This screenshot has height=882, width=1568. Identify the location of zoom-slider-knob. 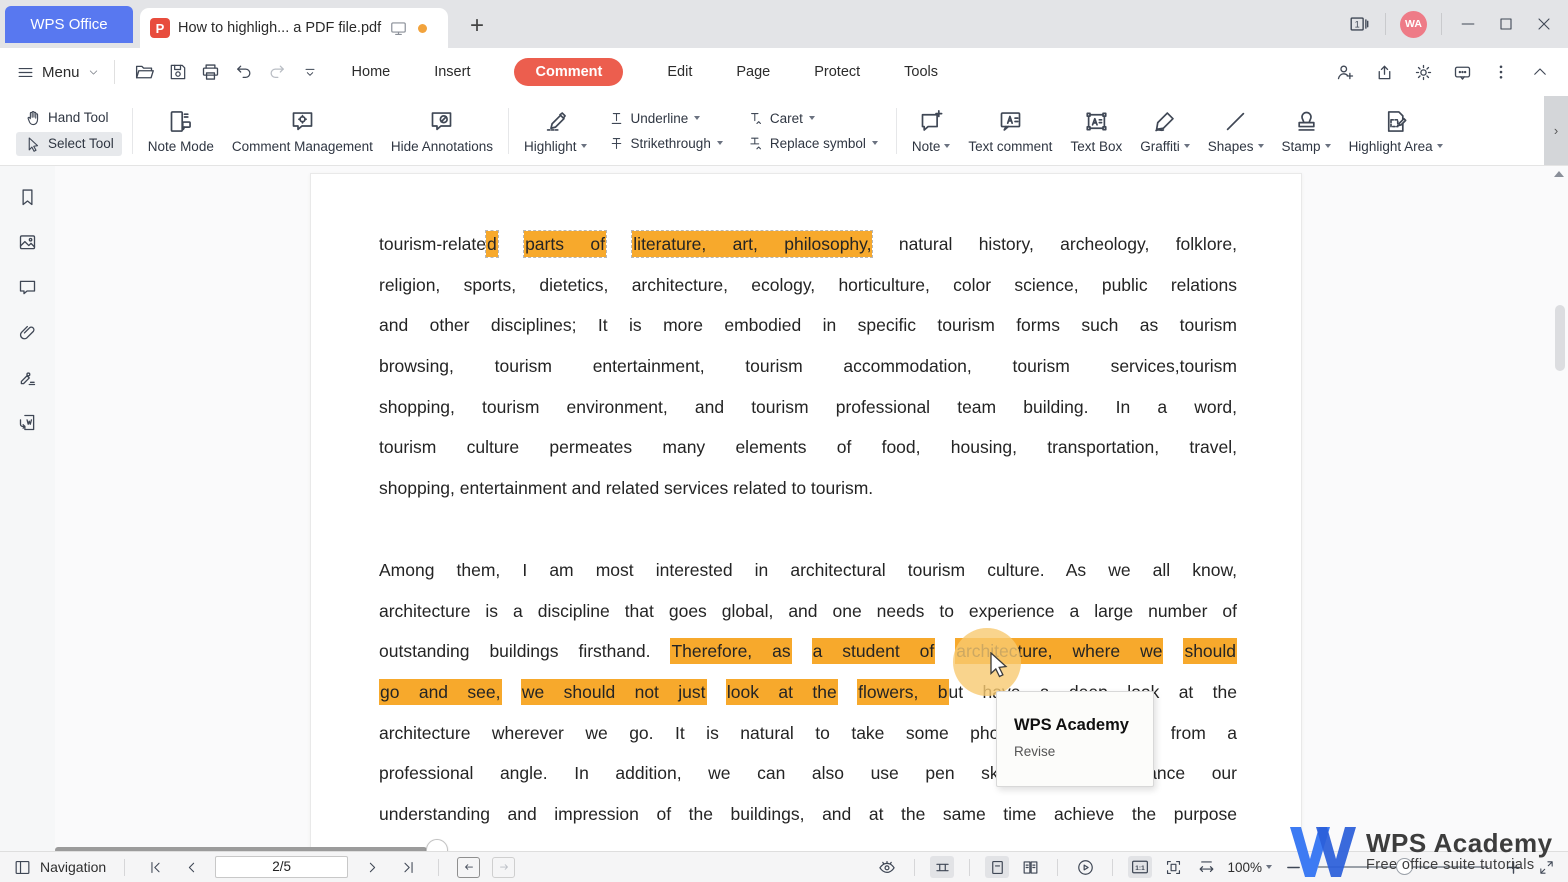
(1404, 866).